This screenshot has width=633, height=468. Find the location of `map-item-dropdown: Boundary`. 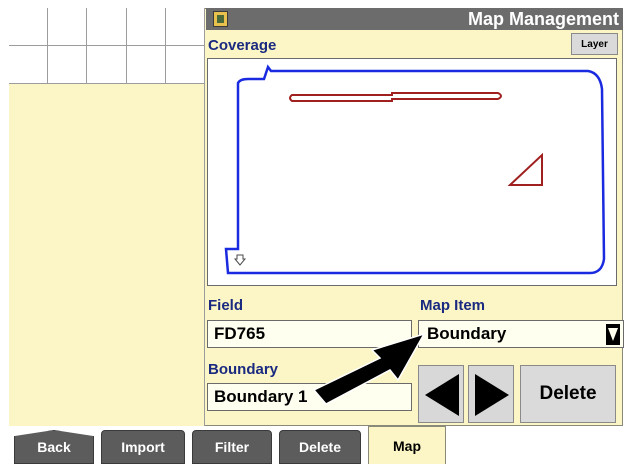

map-item-dropdown: Boundary is located at coordinates (521, 334).